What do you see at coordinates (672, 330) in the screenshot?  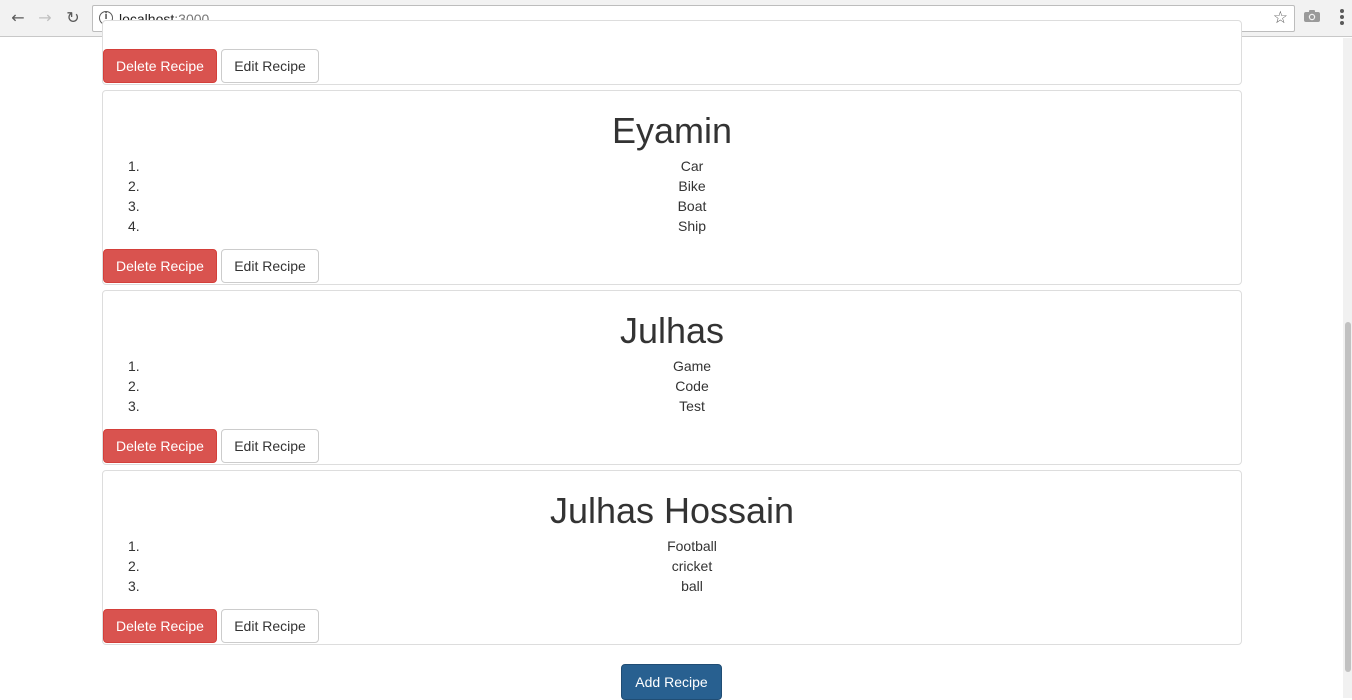 I see `recipe-title: Julhas` at bounding box center [672, 330].